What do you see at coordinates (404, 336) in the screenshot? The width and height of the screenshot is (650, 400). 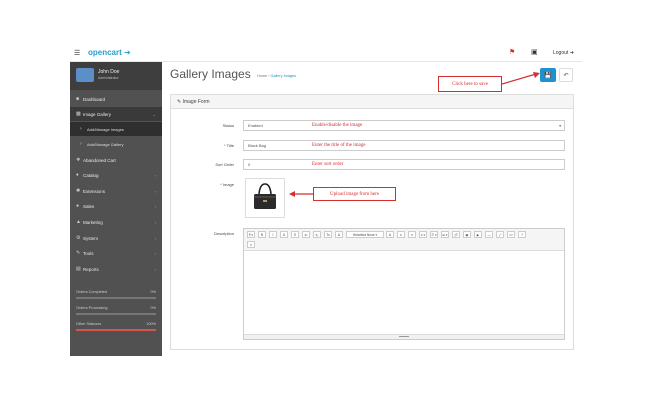 I see `resize-grip-icon` at bounding box center [404, 336].